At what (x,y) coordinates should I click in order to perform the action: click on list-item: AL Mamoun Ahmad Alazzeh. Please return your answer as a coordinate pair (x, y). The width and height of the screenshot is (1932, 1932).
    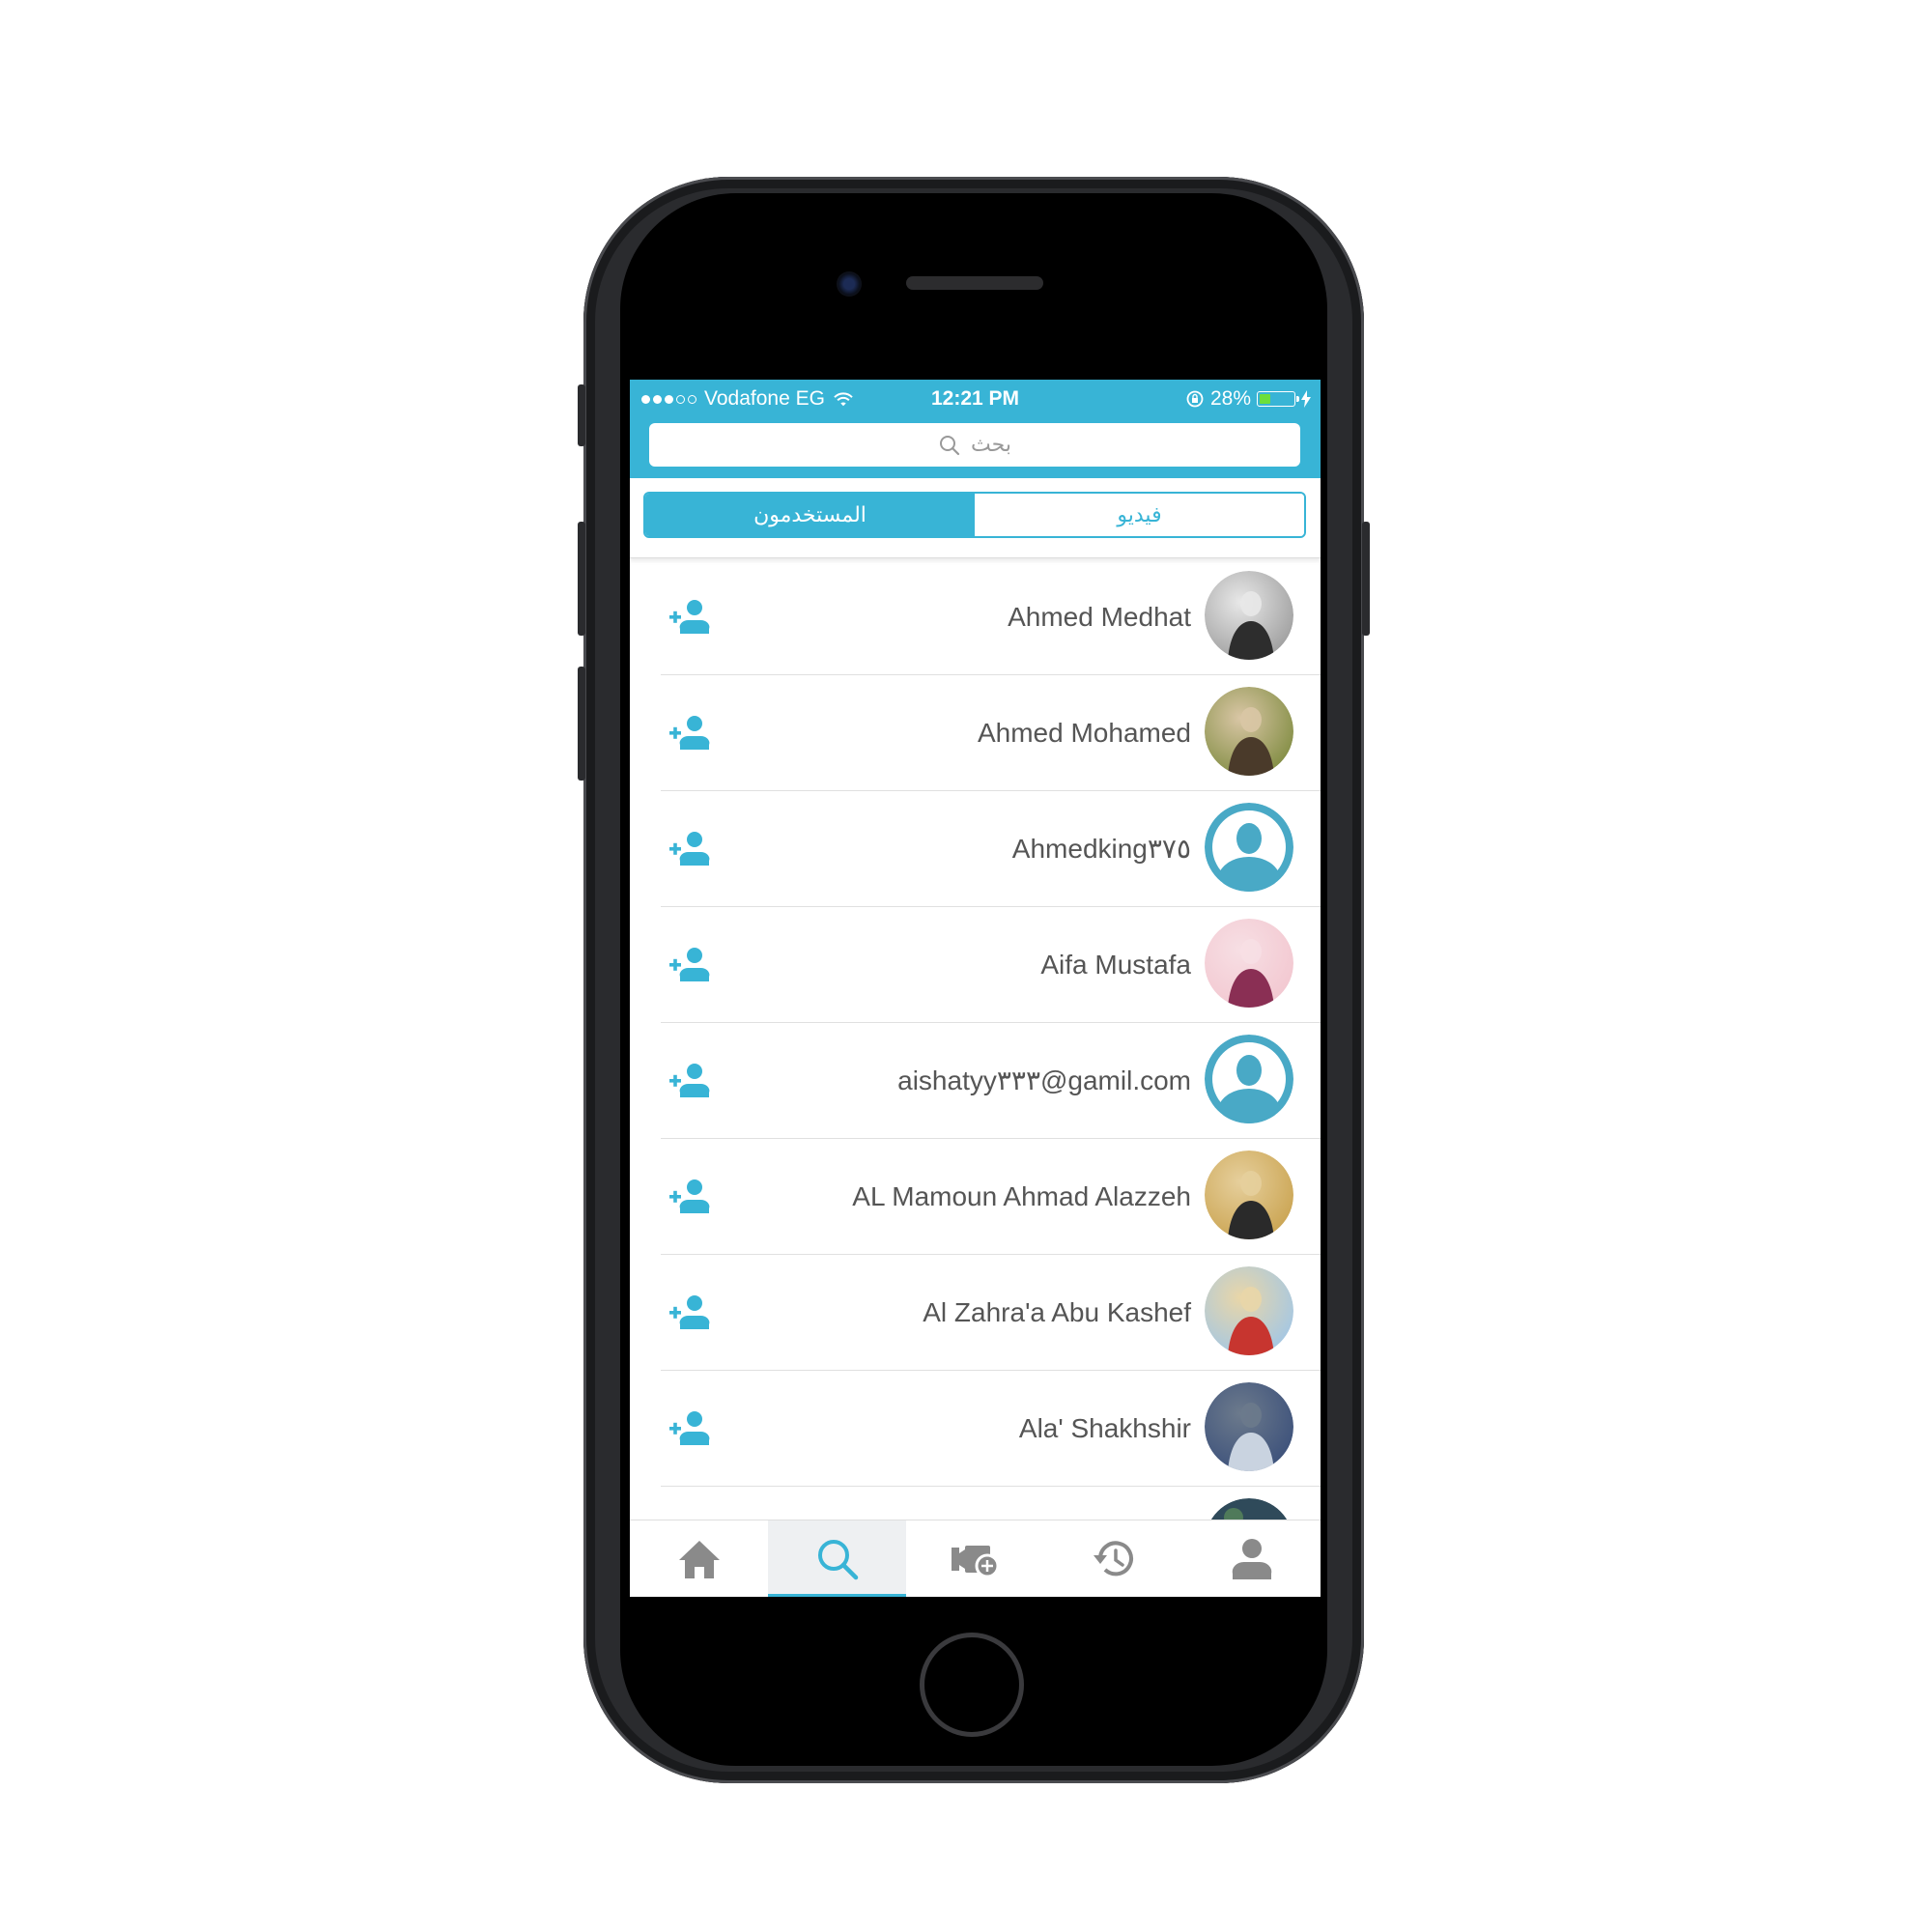
    Looking at the image, I should click on (975, 1197).